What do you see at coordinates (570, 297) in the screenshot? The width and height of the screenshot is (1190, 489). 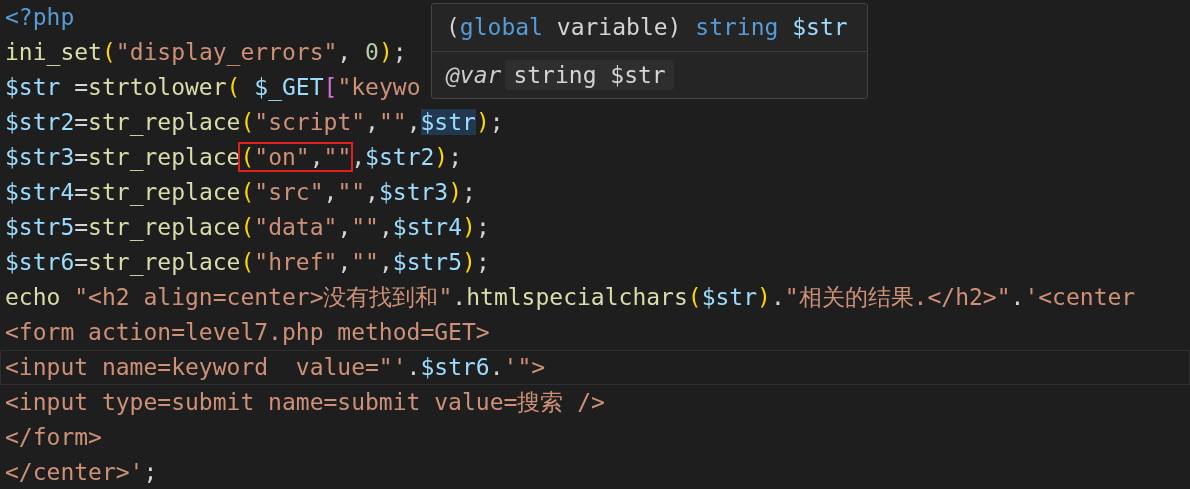 I see `code-line: echo "<h2 align=center>没有找到和".htmlspecialchars($str)."相关的结果.</h2>".'<center` at bounding box center [570, 297].